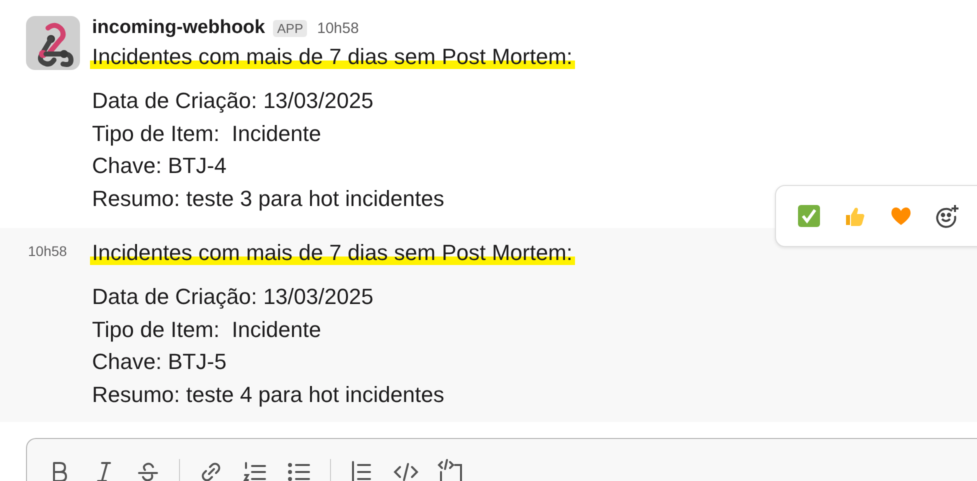 The height and width of the screenshot is (481, 977). What do you see at coordinates (269, 199) in the screenshot?
I see `message-line: Resumo: teste 3 para hot incidentes` at bounding box center [269, 199].